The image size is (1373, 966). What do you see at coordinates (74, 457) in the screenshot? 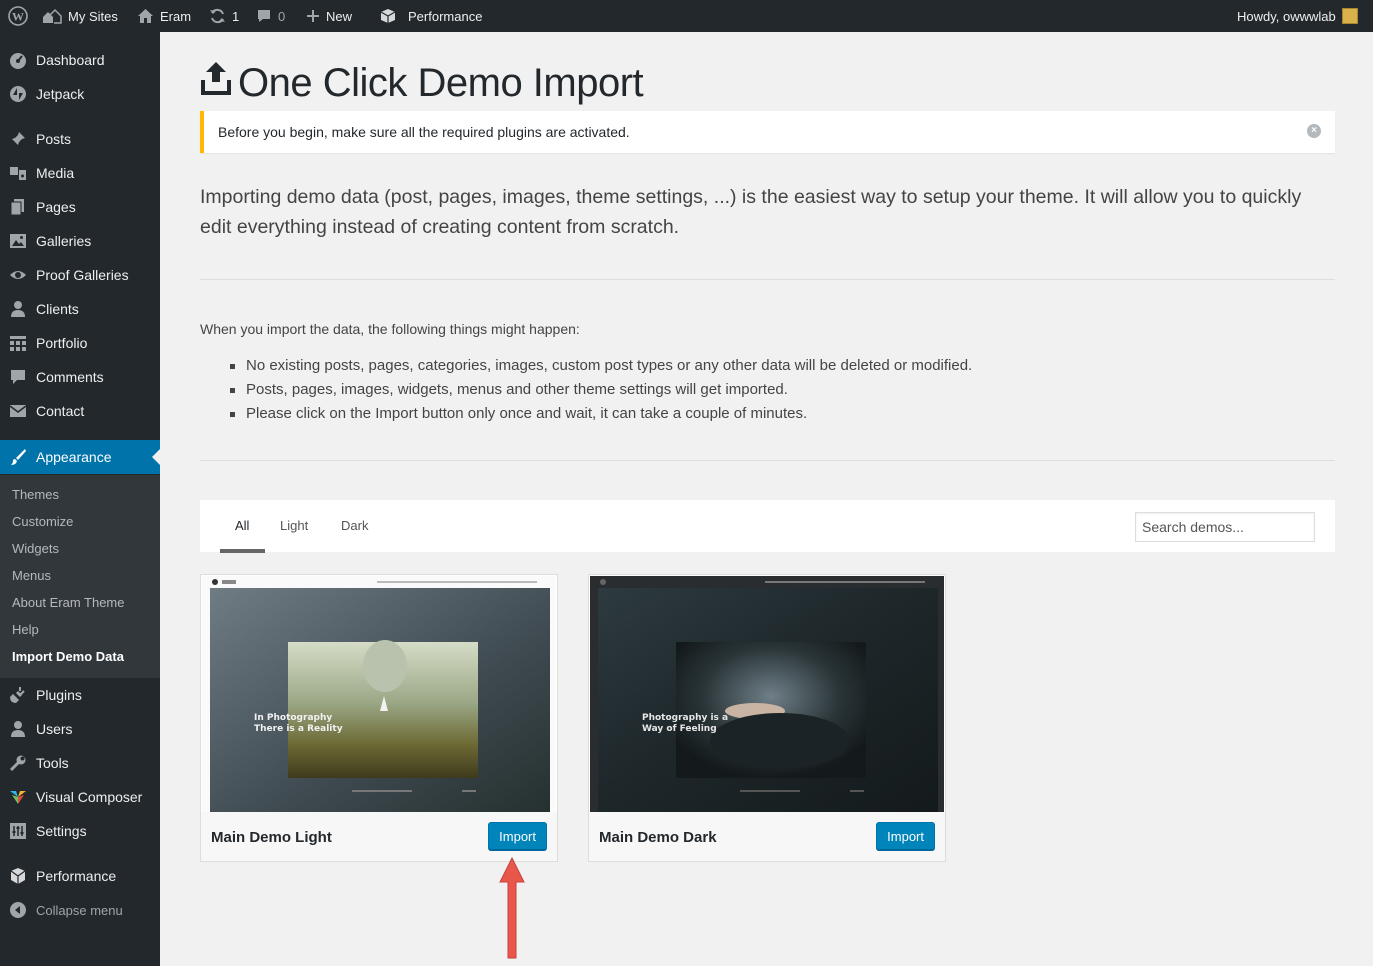
I see `sidebar-item-label: Appearance` at bounding box center [74, 457].